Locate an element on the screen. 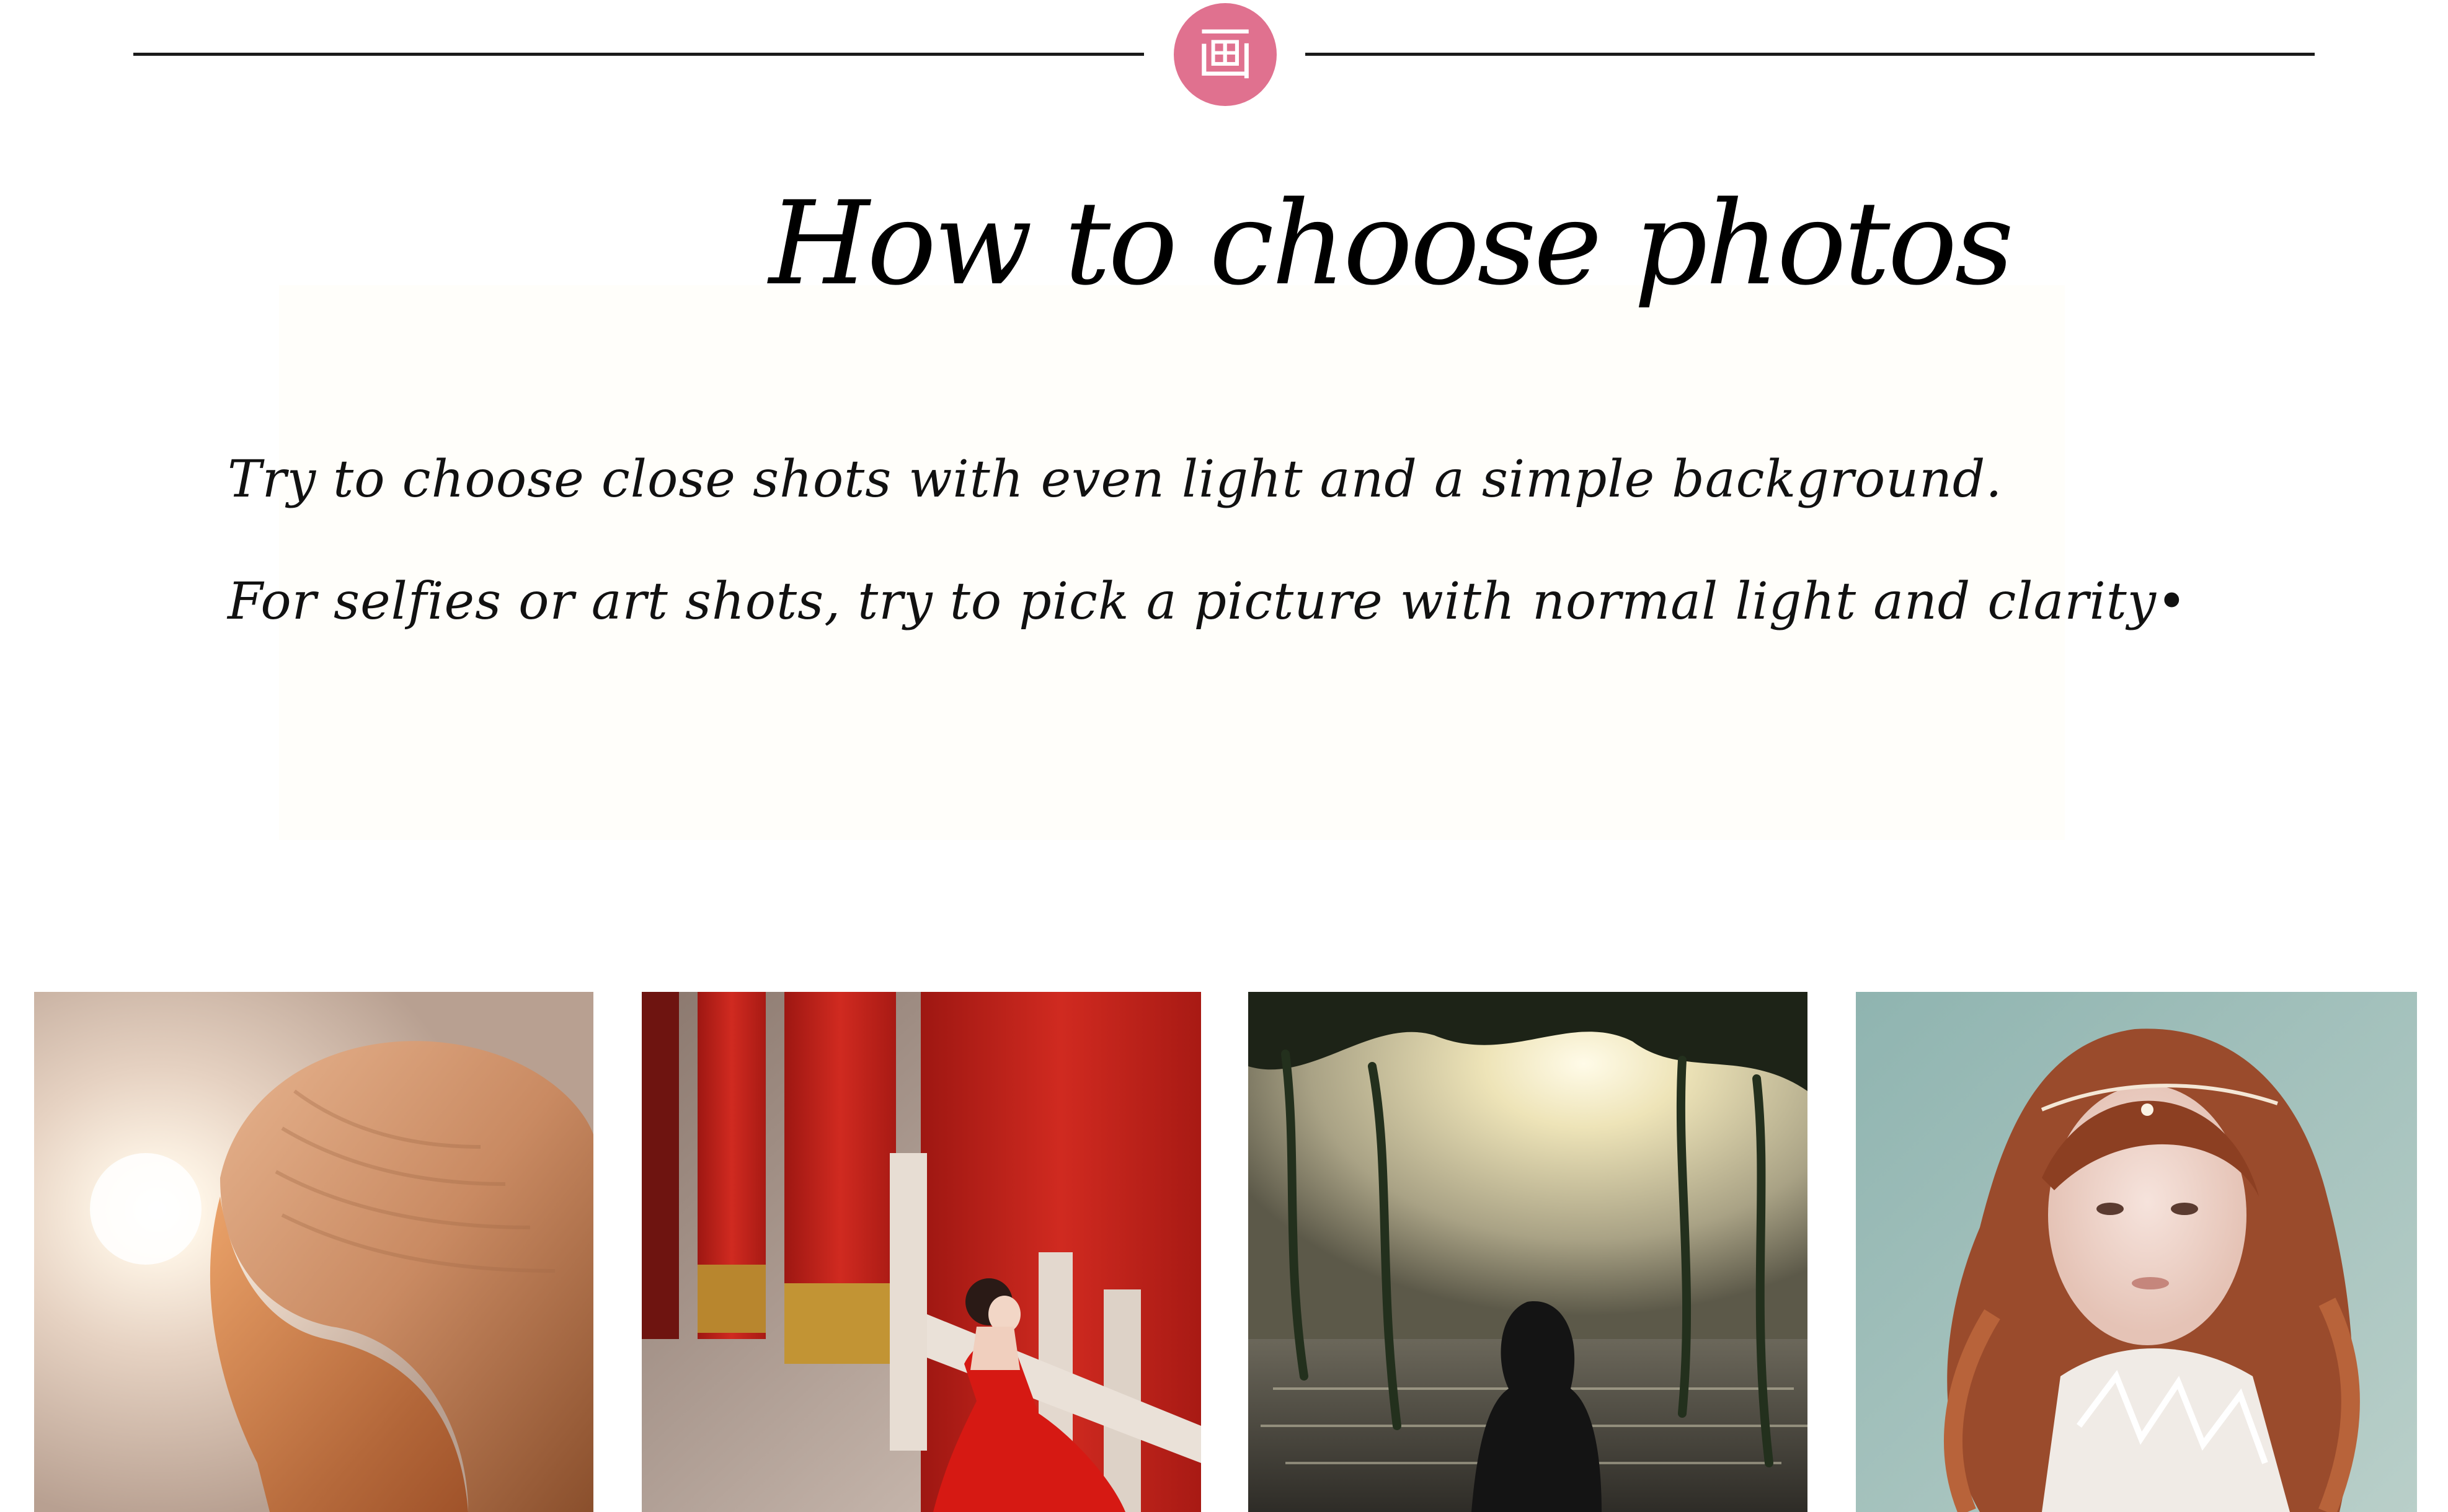 This screenshot has height=1512, width=2448. header-divider-left is located at coordinates (638, 55).